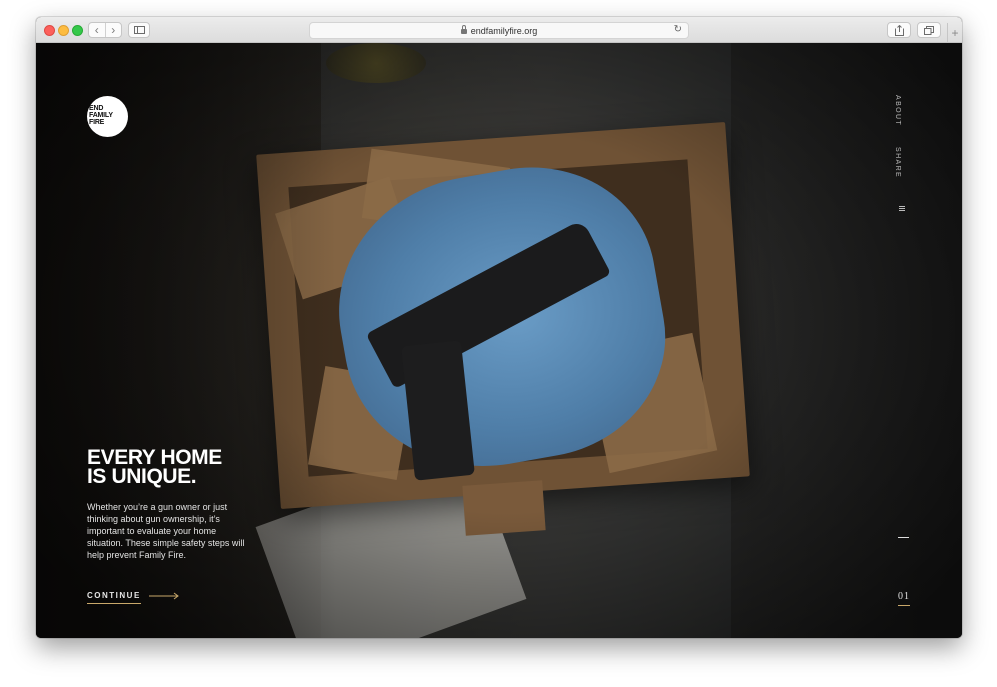 The height and width of the screenshot is (687, 997). I want to click on pager-divider, so click(903, 537).